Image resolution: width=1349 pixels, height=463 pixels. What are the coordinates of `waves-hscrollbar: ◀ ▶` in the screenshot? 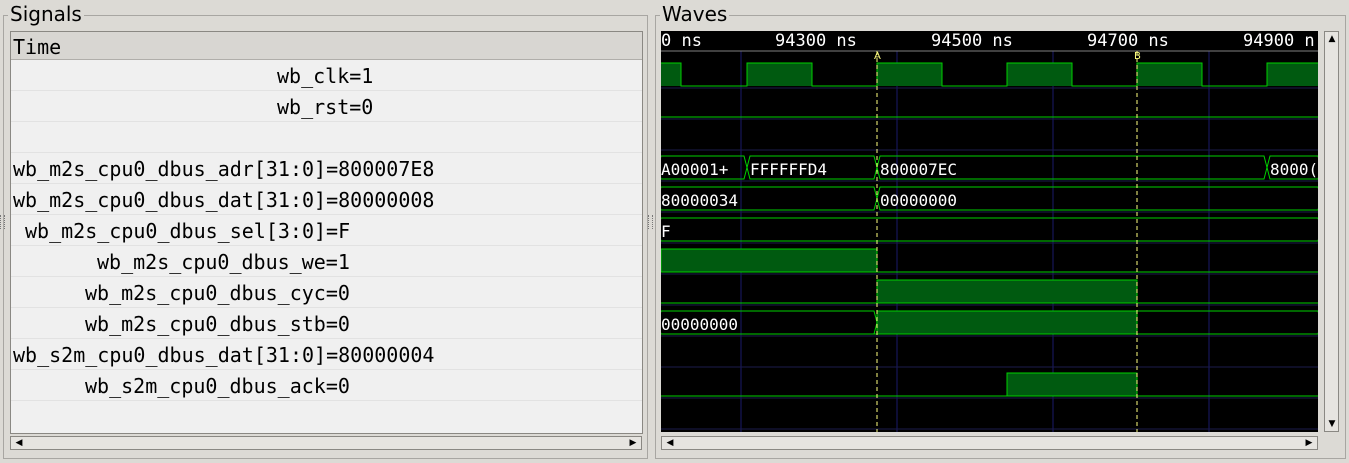 It's located at (989, 443).